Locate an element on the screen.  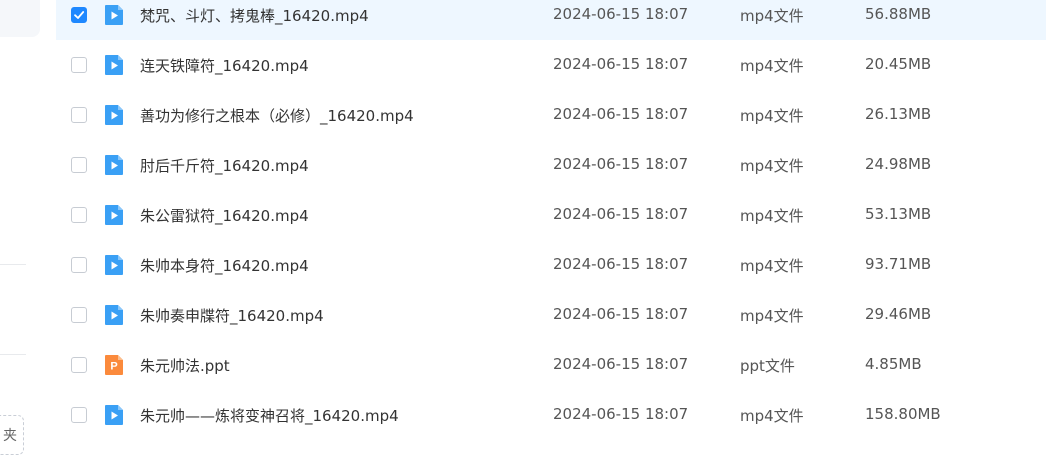
file-size: 53.13MB is located at coordinates (898, 214).